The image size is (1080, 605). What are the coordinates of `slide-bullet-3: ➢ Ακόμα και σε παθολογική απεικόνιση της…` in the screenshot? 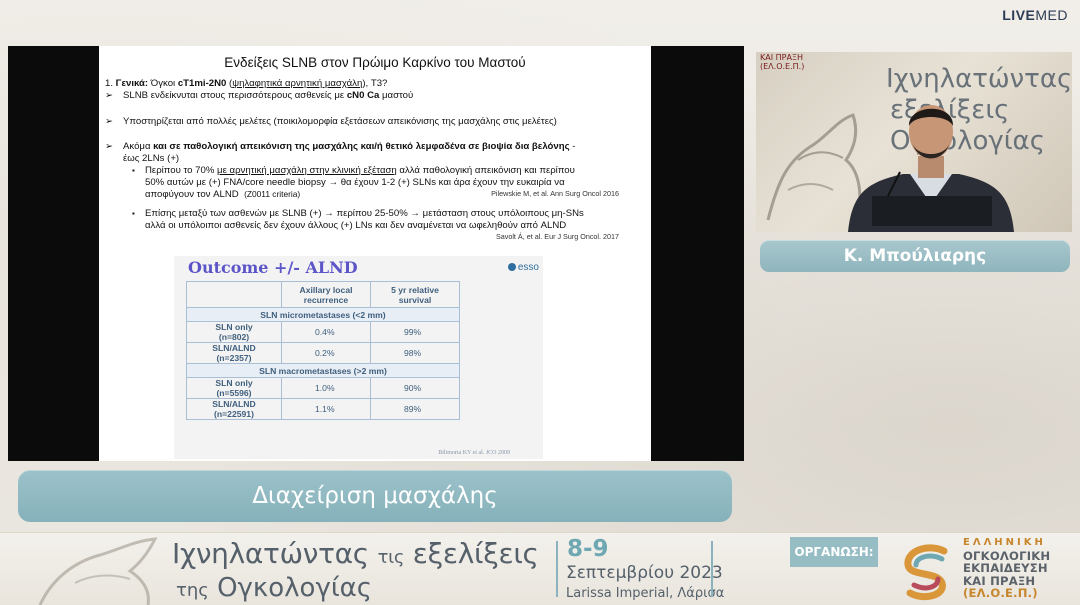 It's located at (340, 153).